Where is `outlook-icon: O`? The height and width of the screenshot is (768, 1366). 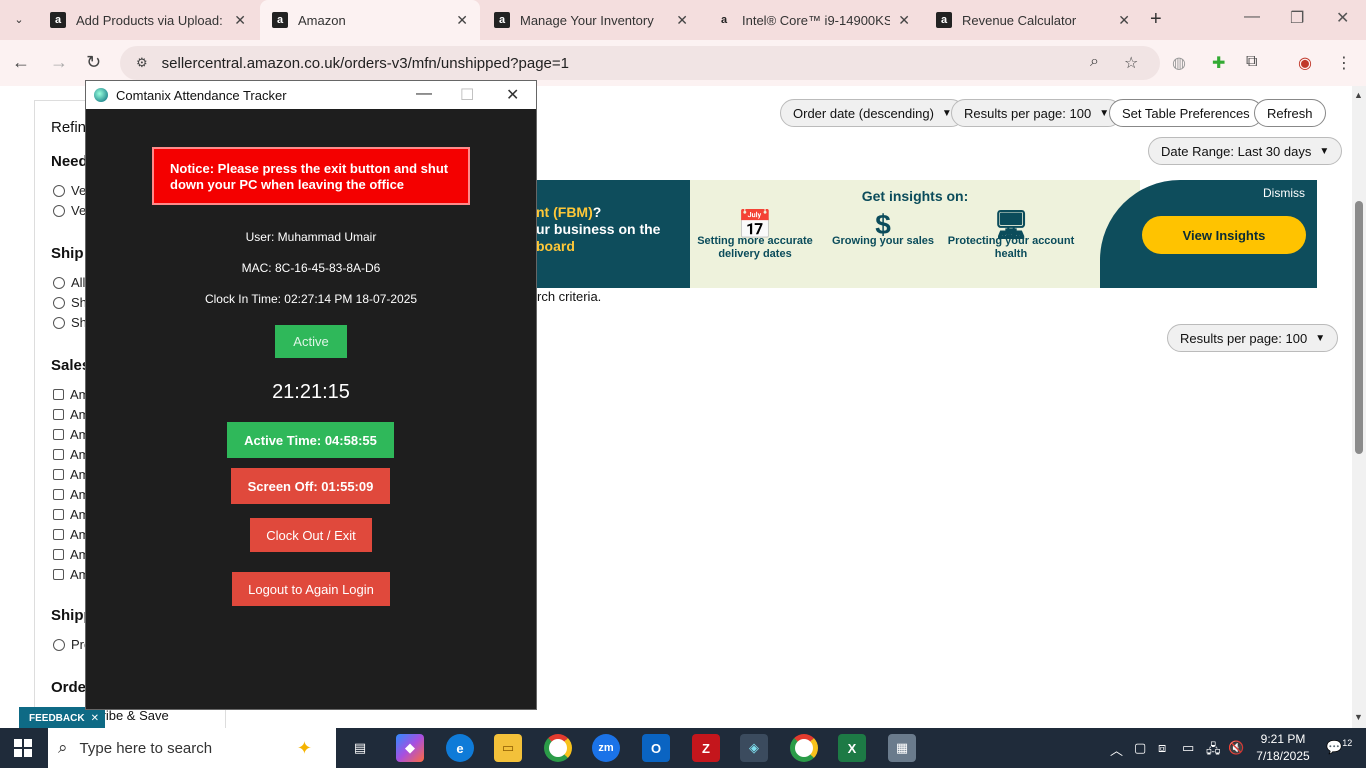
outlook-icon: O is located at coordinates (656, 748).